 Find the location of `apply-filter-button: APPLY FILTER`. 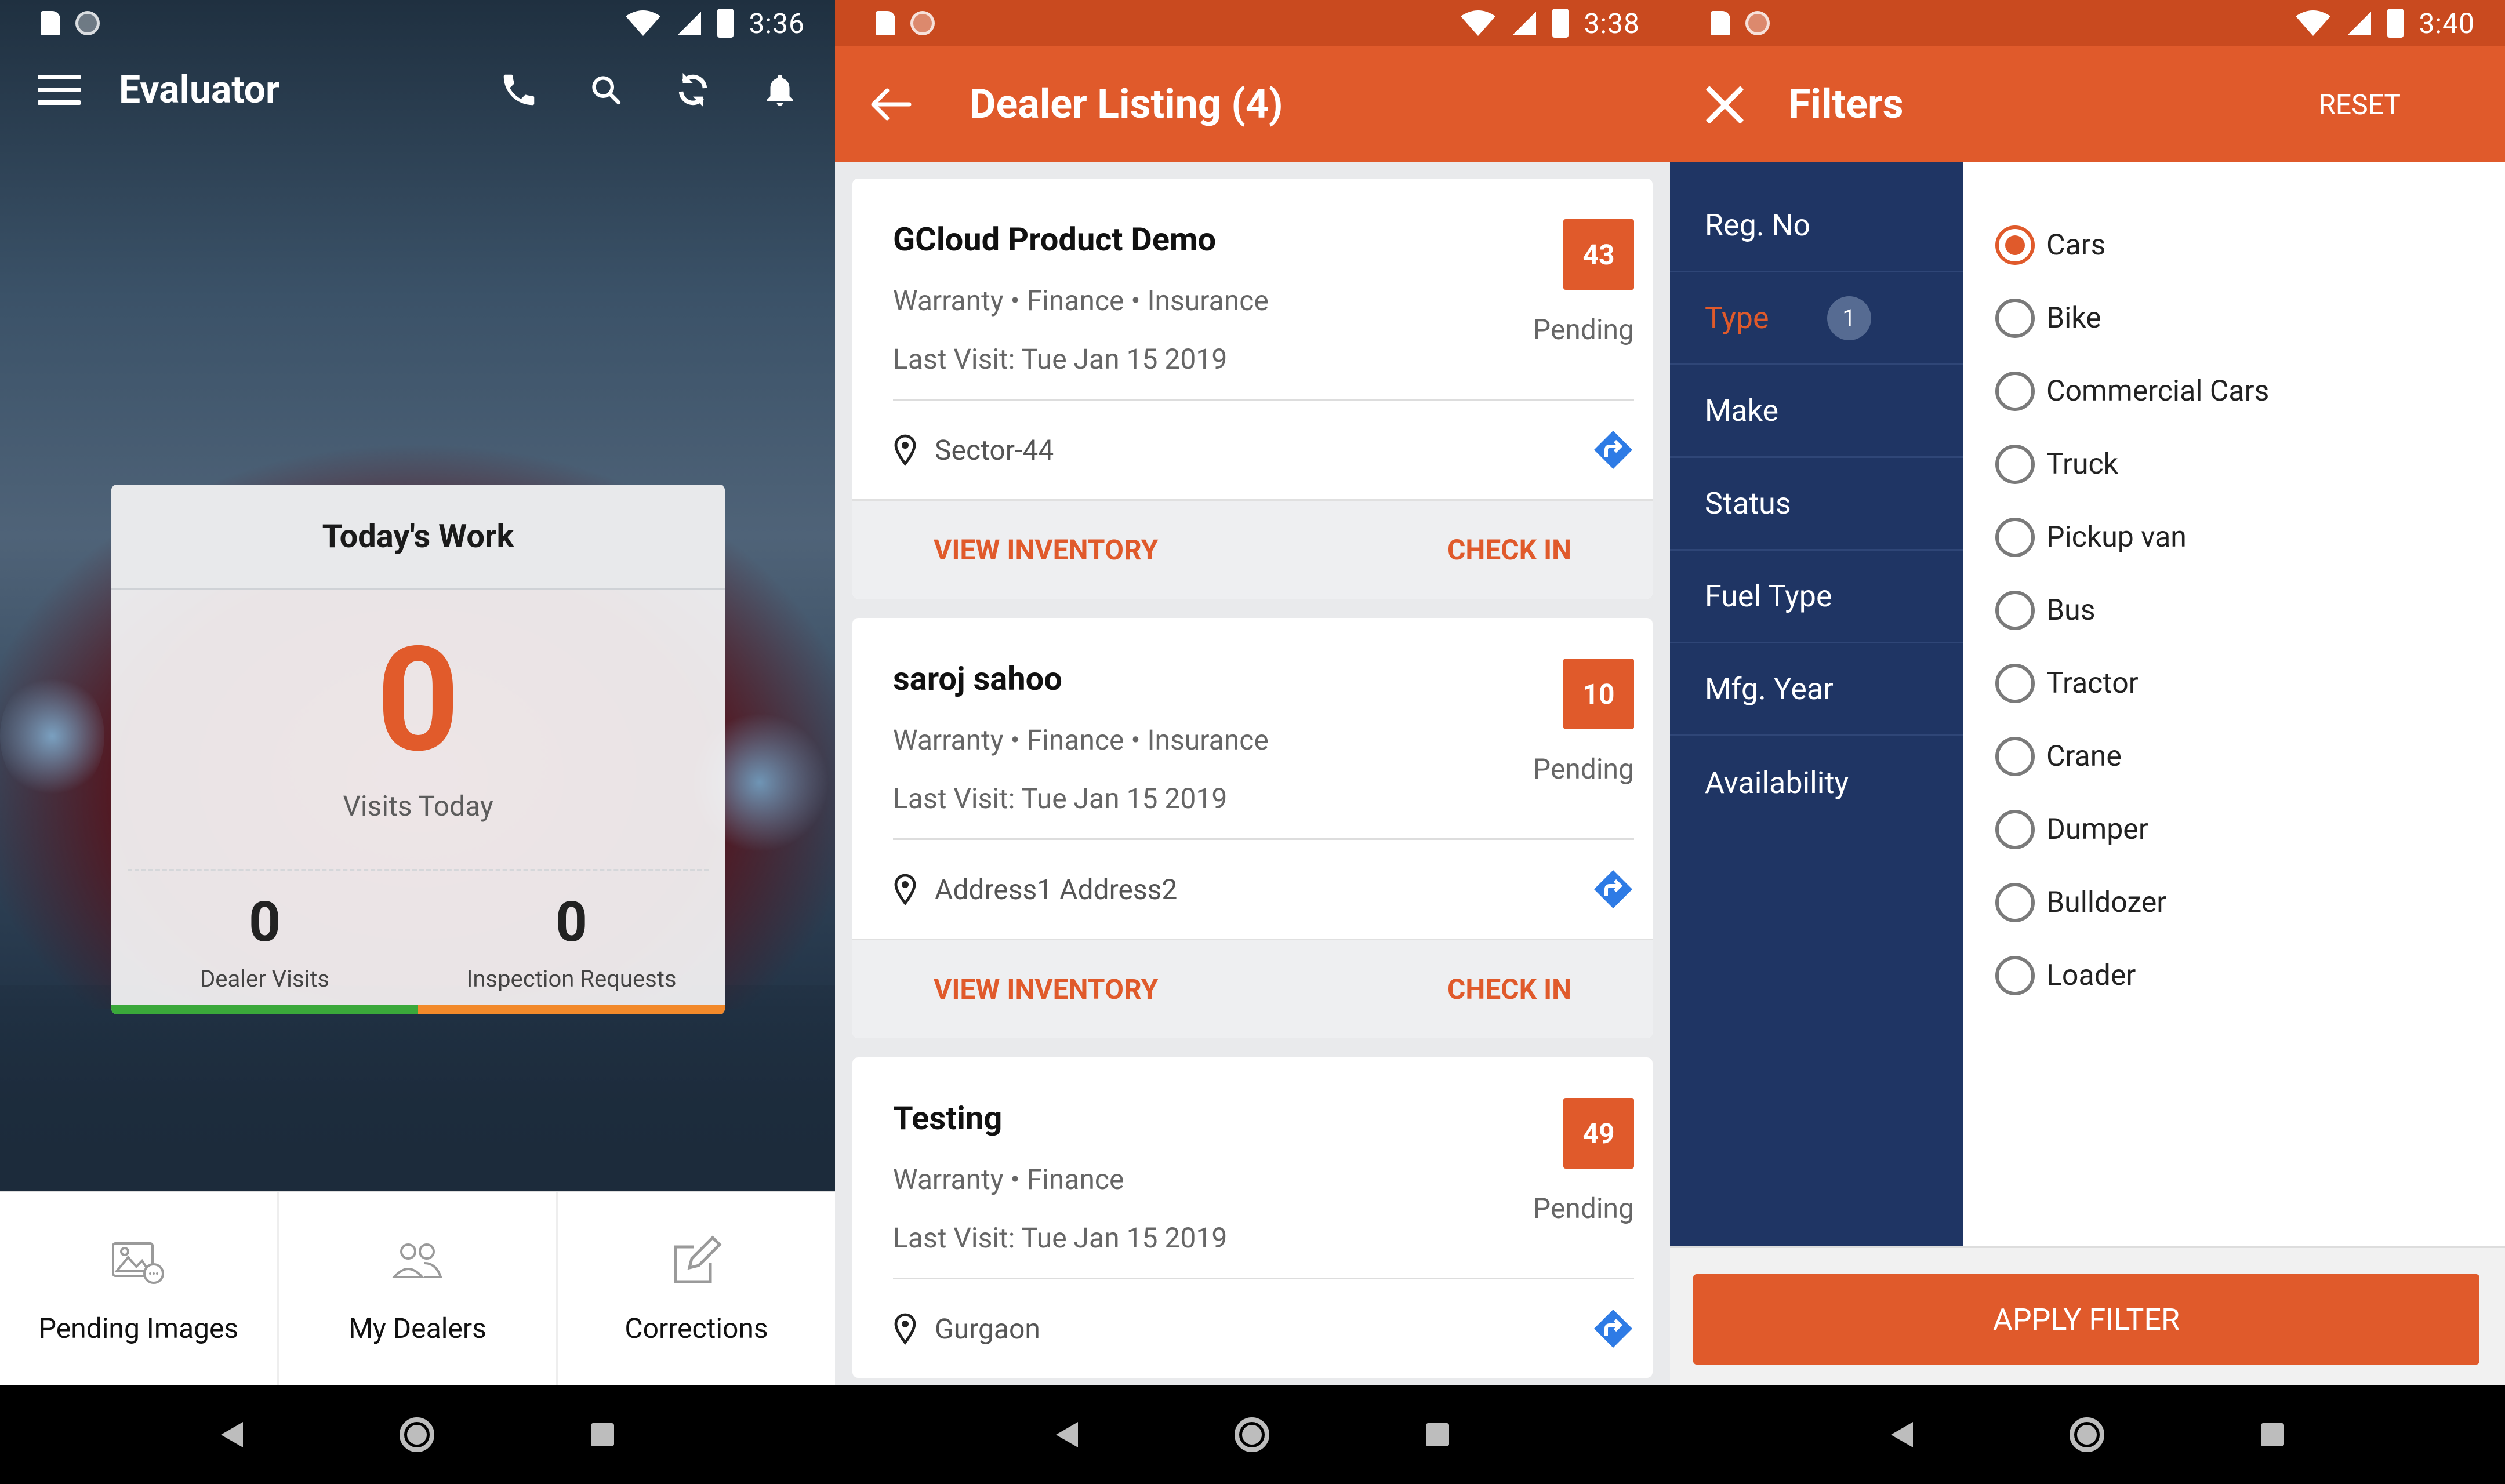

apply-filter-button: APPLY FILTER is located at coordinates (2086, 1319).